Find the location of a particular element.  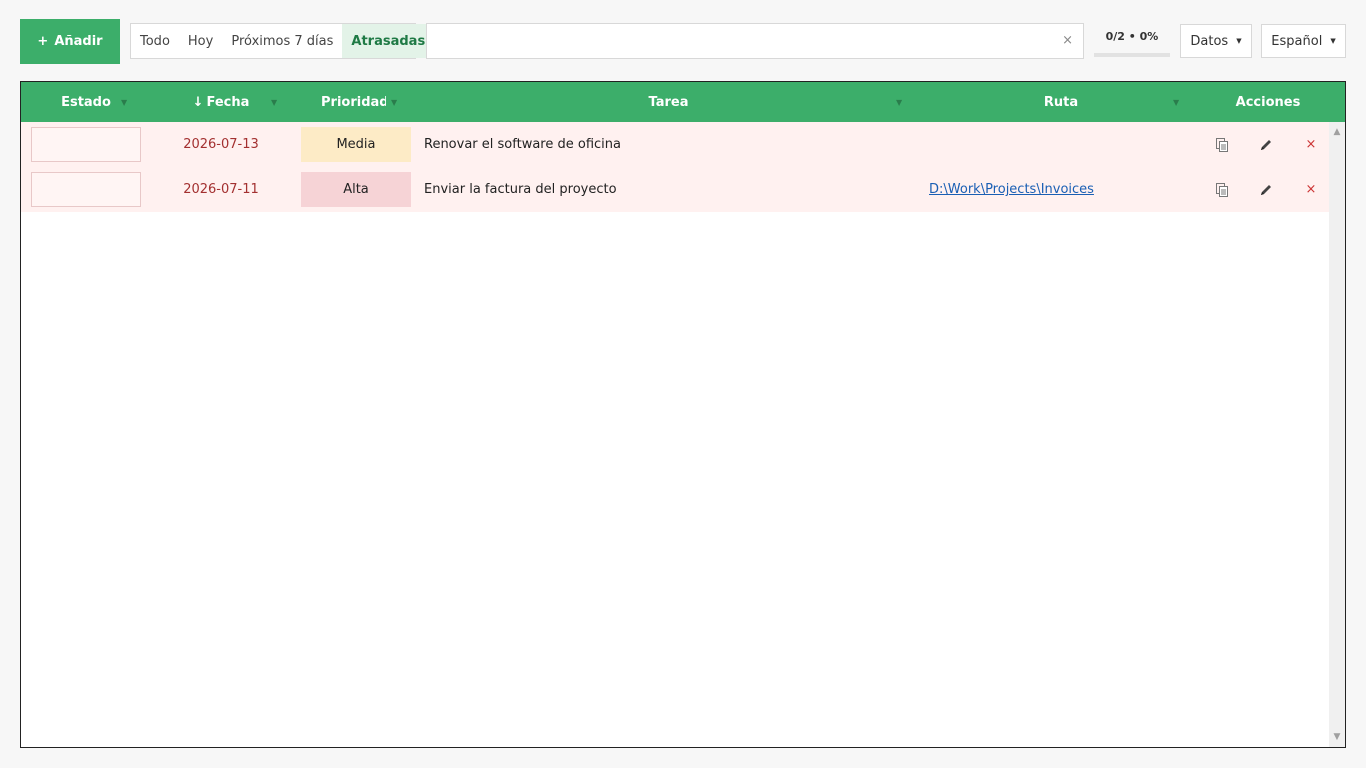

column-header-prioridad: Prioridad is located at coordinates (353, 102).